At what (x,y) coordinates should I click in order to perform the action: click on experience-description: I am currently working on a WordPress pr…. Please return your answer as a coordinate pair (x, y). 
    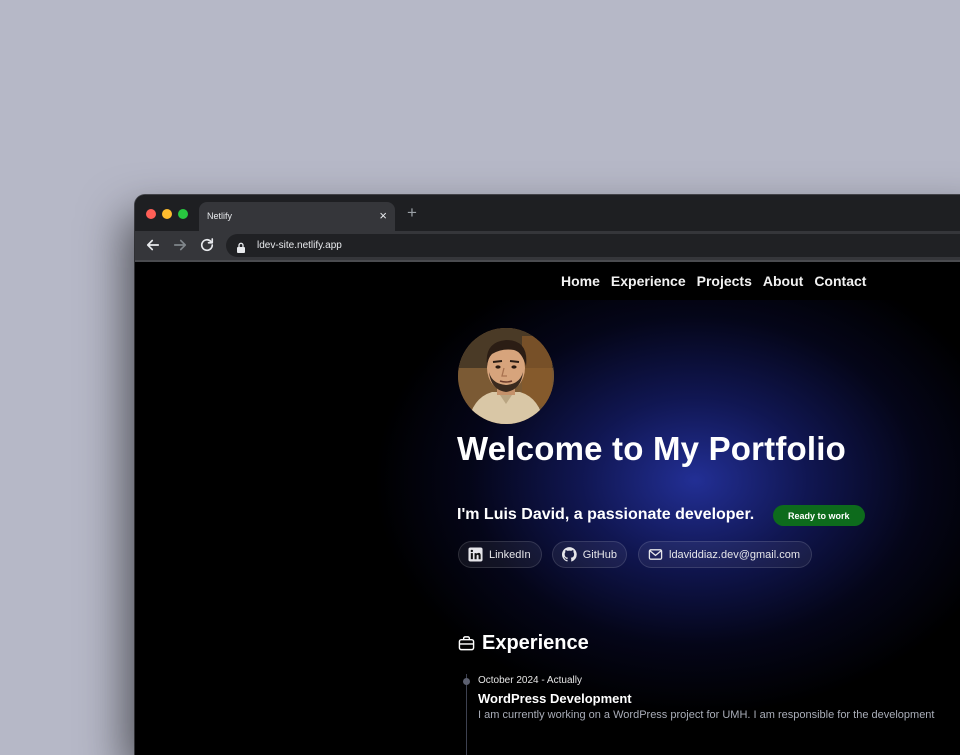
    Looking at the image, I should click on (706, 715).